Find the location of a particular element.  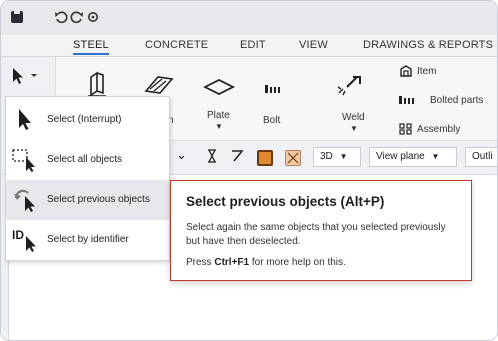

tab-drawings-reports: DRAWINGS & REPORTS is located at coordinates (428, 45).